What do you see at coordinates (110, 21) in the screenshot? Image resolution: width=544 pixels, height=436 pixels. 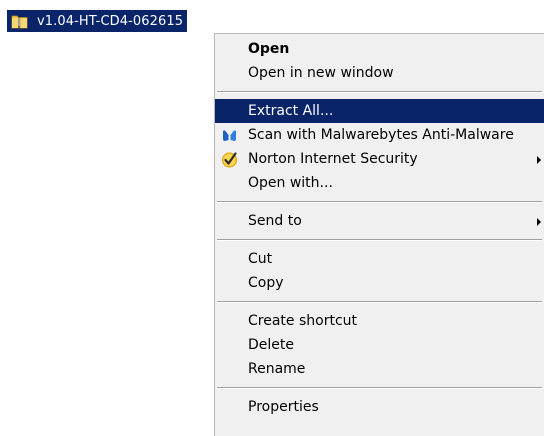 I see `file-name-label: v1.04-HT-CD4-062615` at bounding box center [110, 21].